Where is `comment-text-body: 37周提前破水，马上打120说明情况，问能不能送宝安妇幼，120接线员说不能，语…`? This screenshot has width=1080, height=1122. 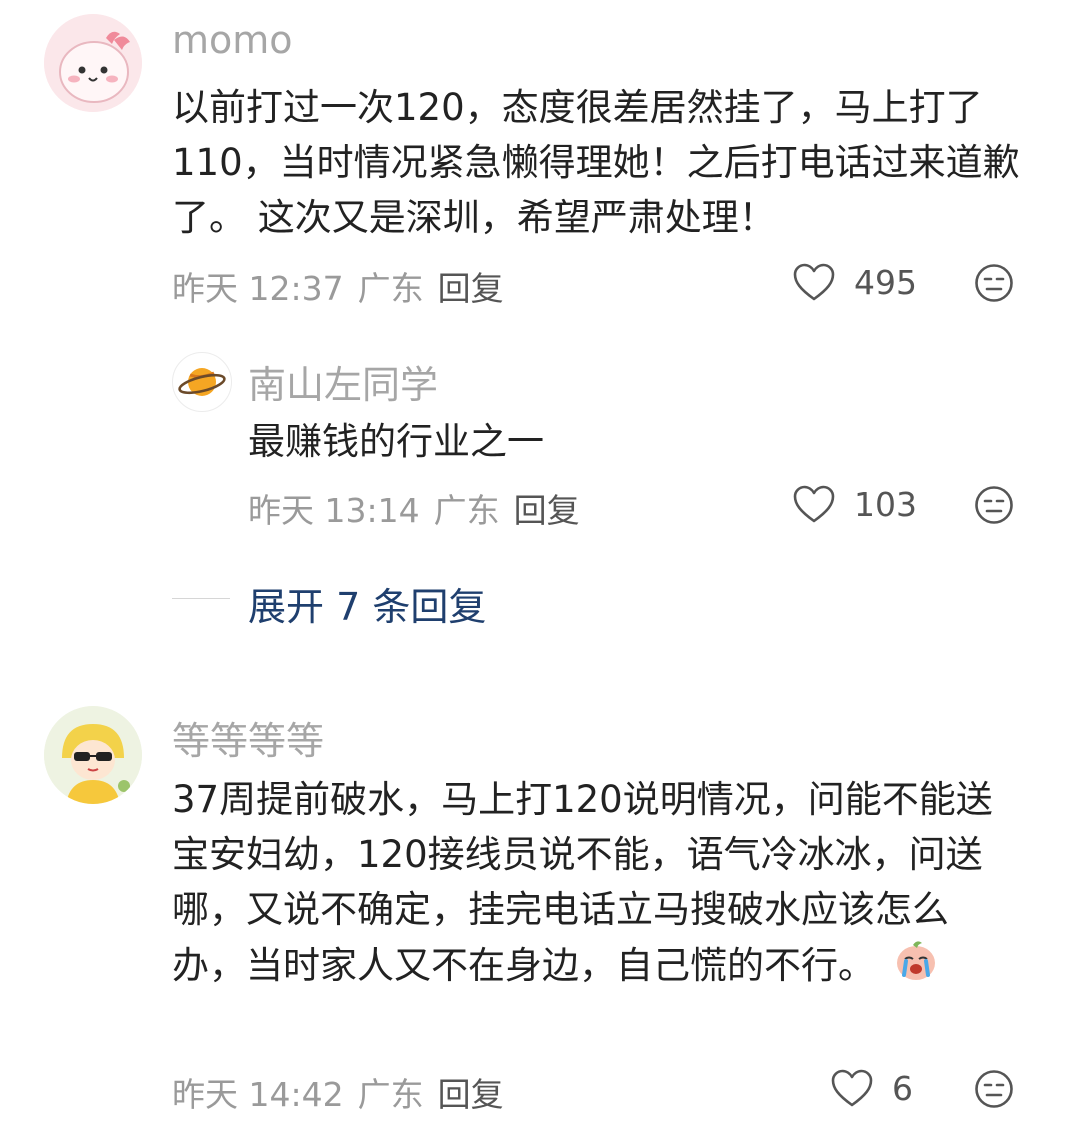 comment-text-body: 37周提前破水，马上打120说明情况，问能不能送宝安妇幼，120接线员说不能，语… is located at coordinates (582, 882).